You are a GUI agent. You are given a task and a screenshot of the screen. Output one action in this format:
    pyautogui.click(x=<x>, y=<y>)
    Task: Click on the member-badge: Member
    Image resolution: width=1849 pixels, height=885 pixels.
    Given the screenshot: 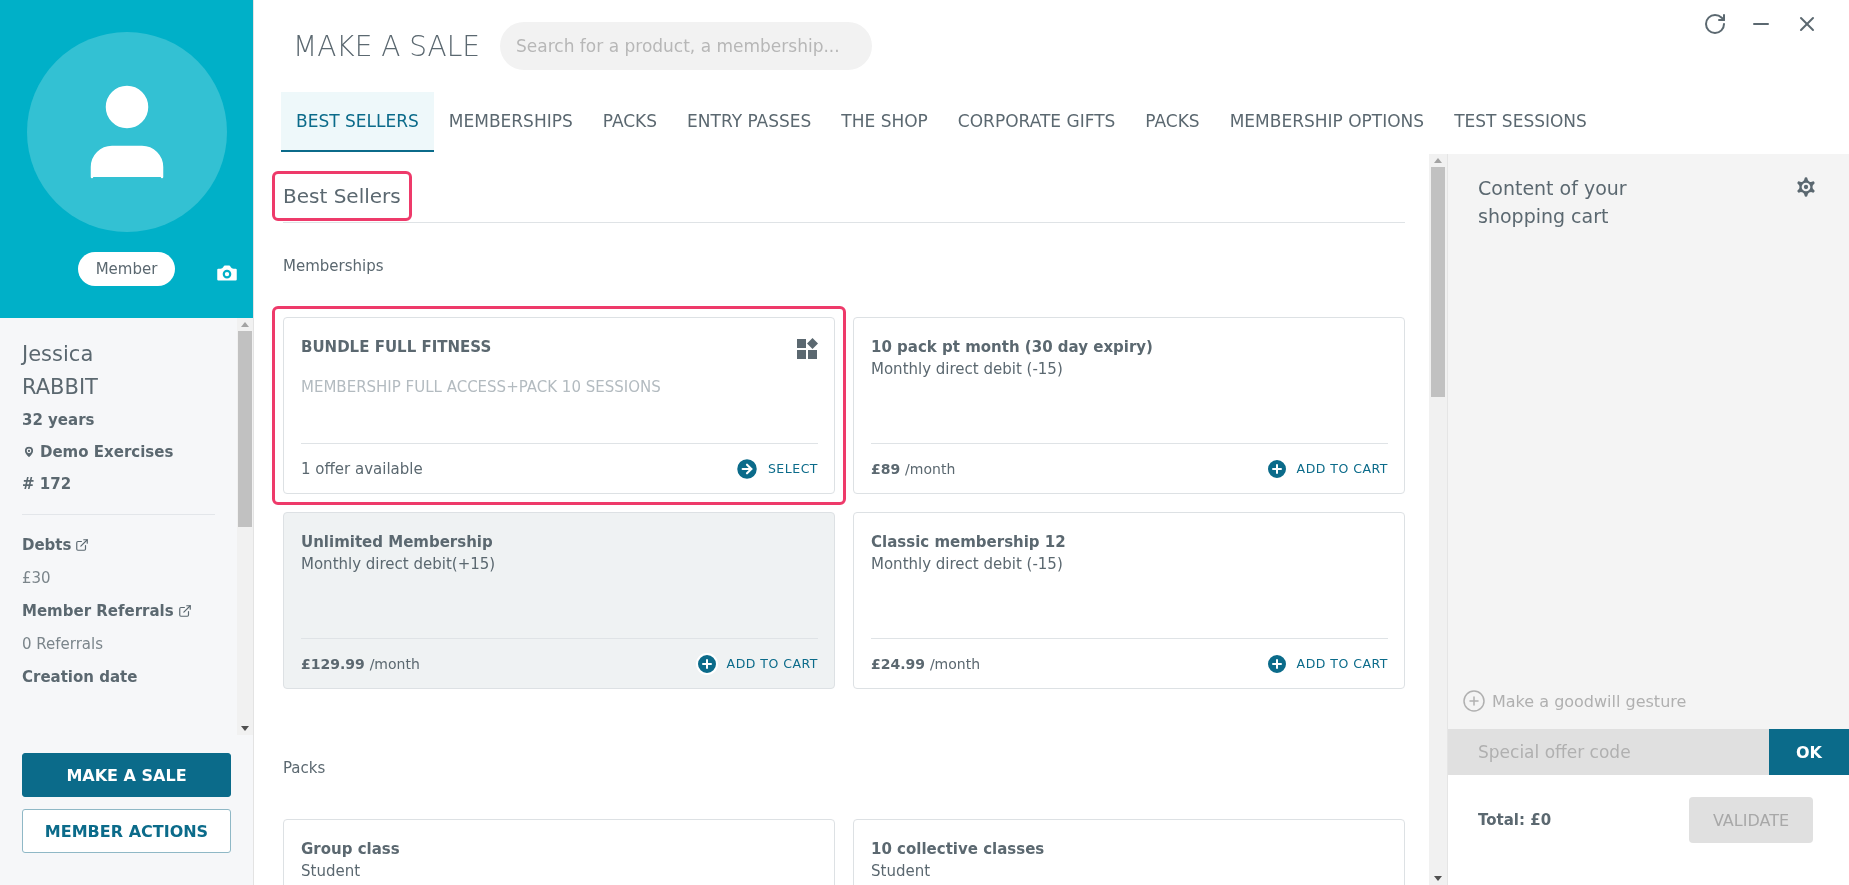 What is the action you would take?
    pyautogui.click(x=126, y=269)
    